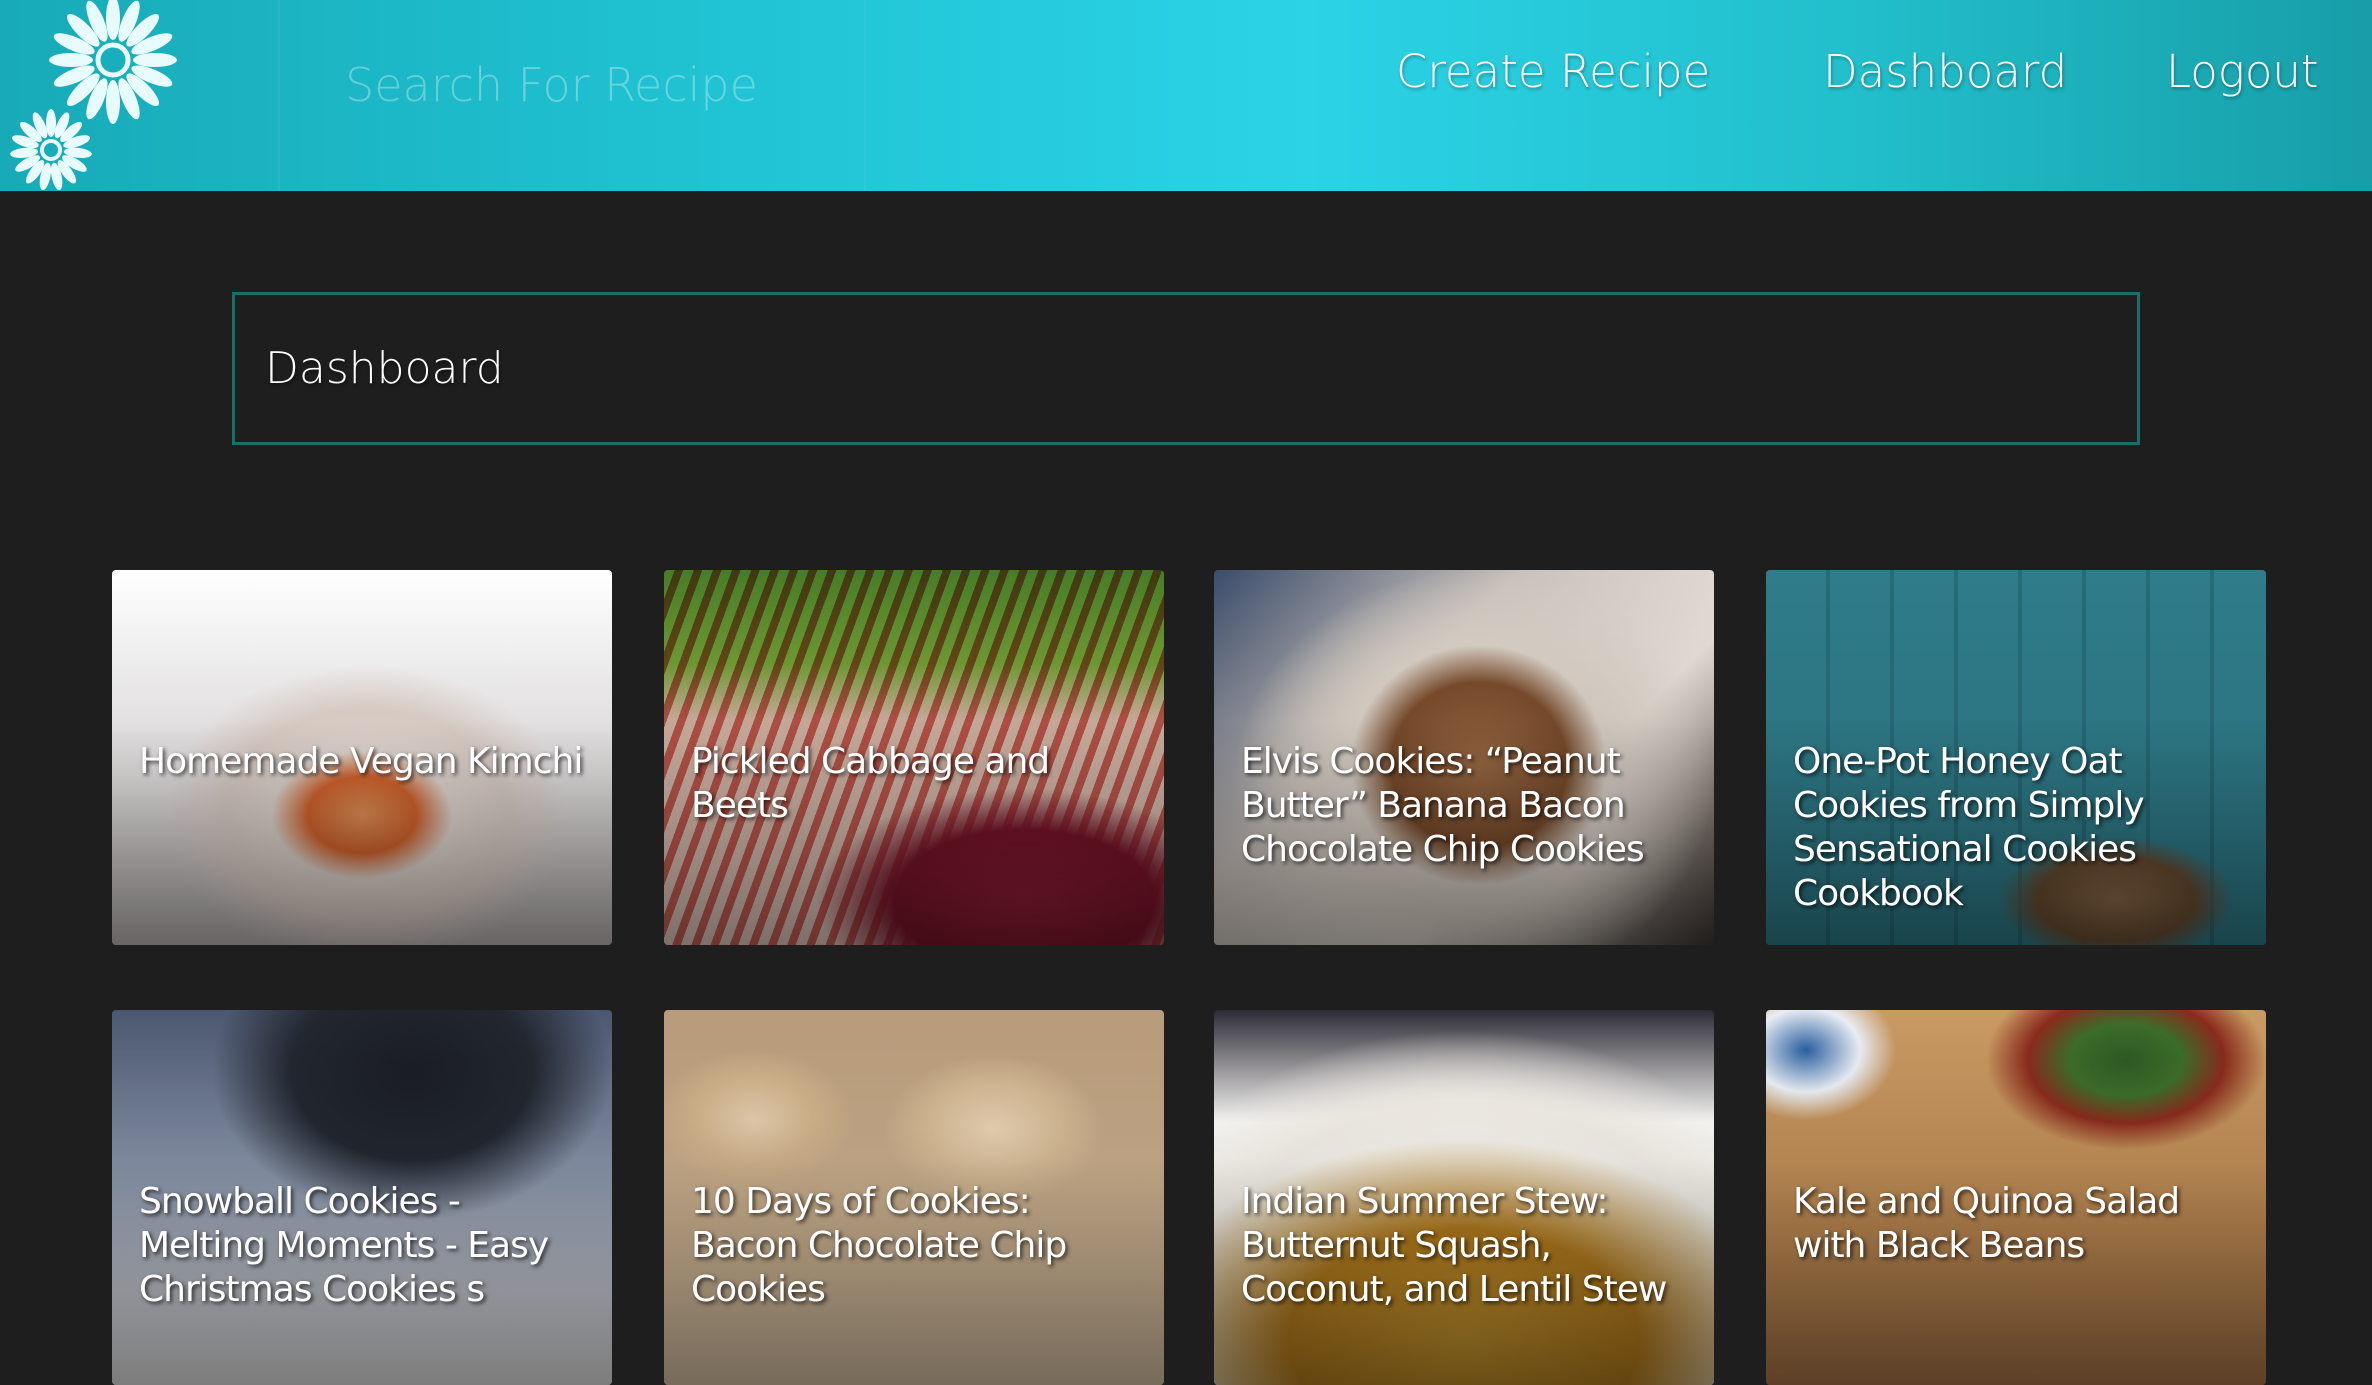  What do you see at coordinates (95, 95) in the screenshot?
I see `flower-logo-icon` at bounding box center [95, 95].